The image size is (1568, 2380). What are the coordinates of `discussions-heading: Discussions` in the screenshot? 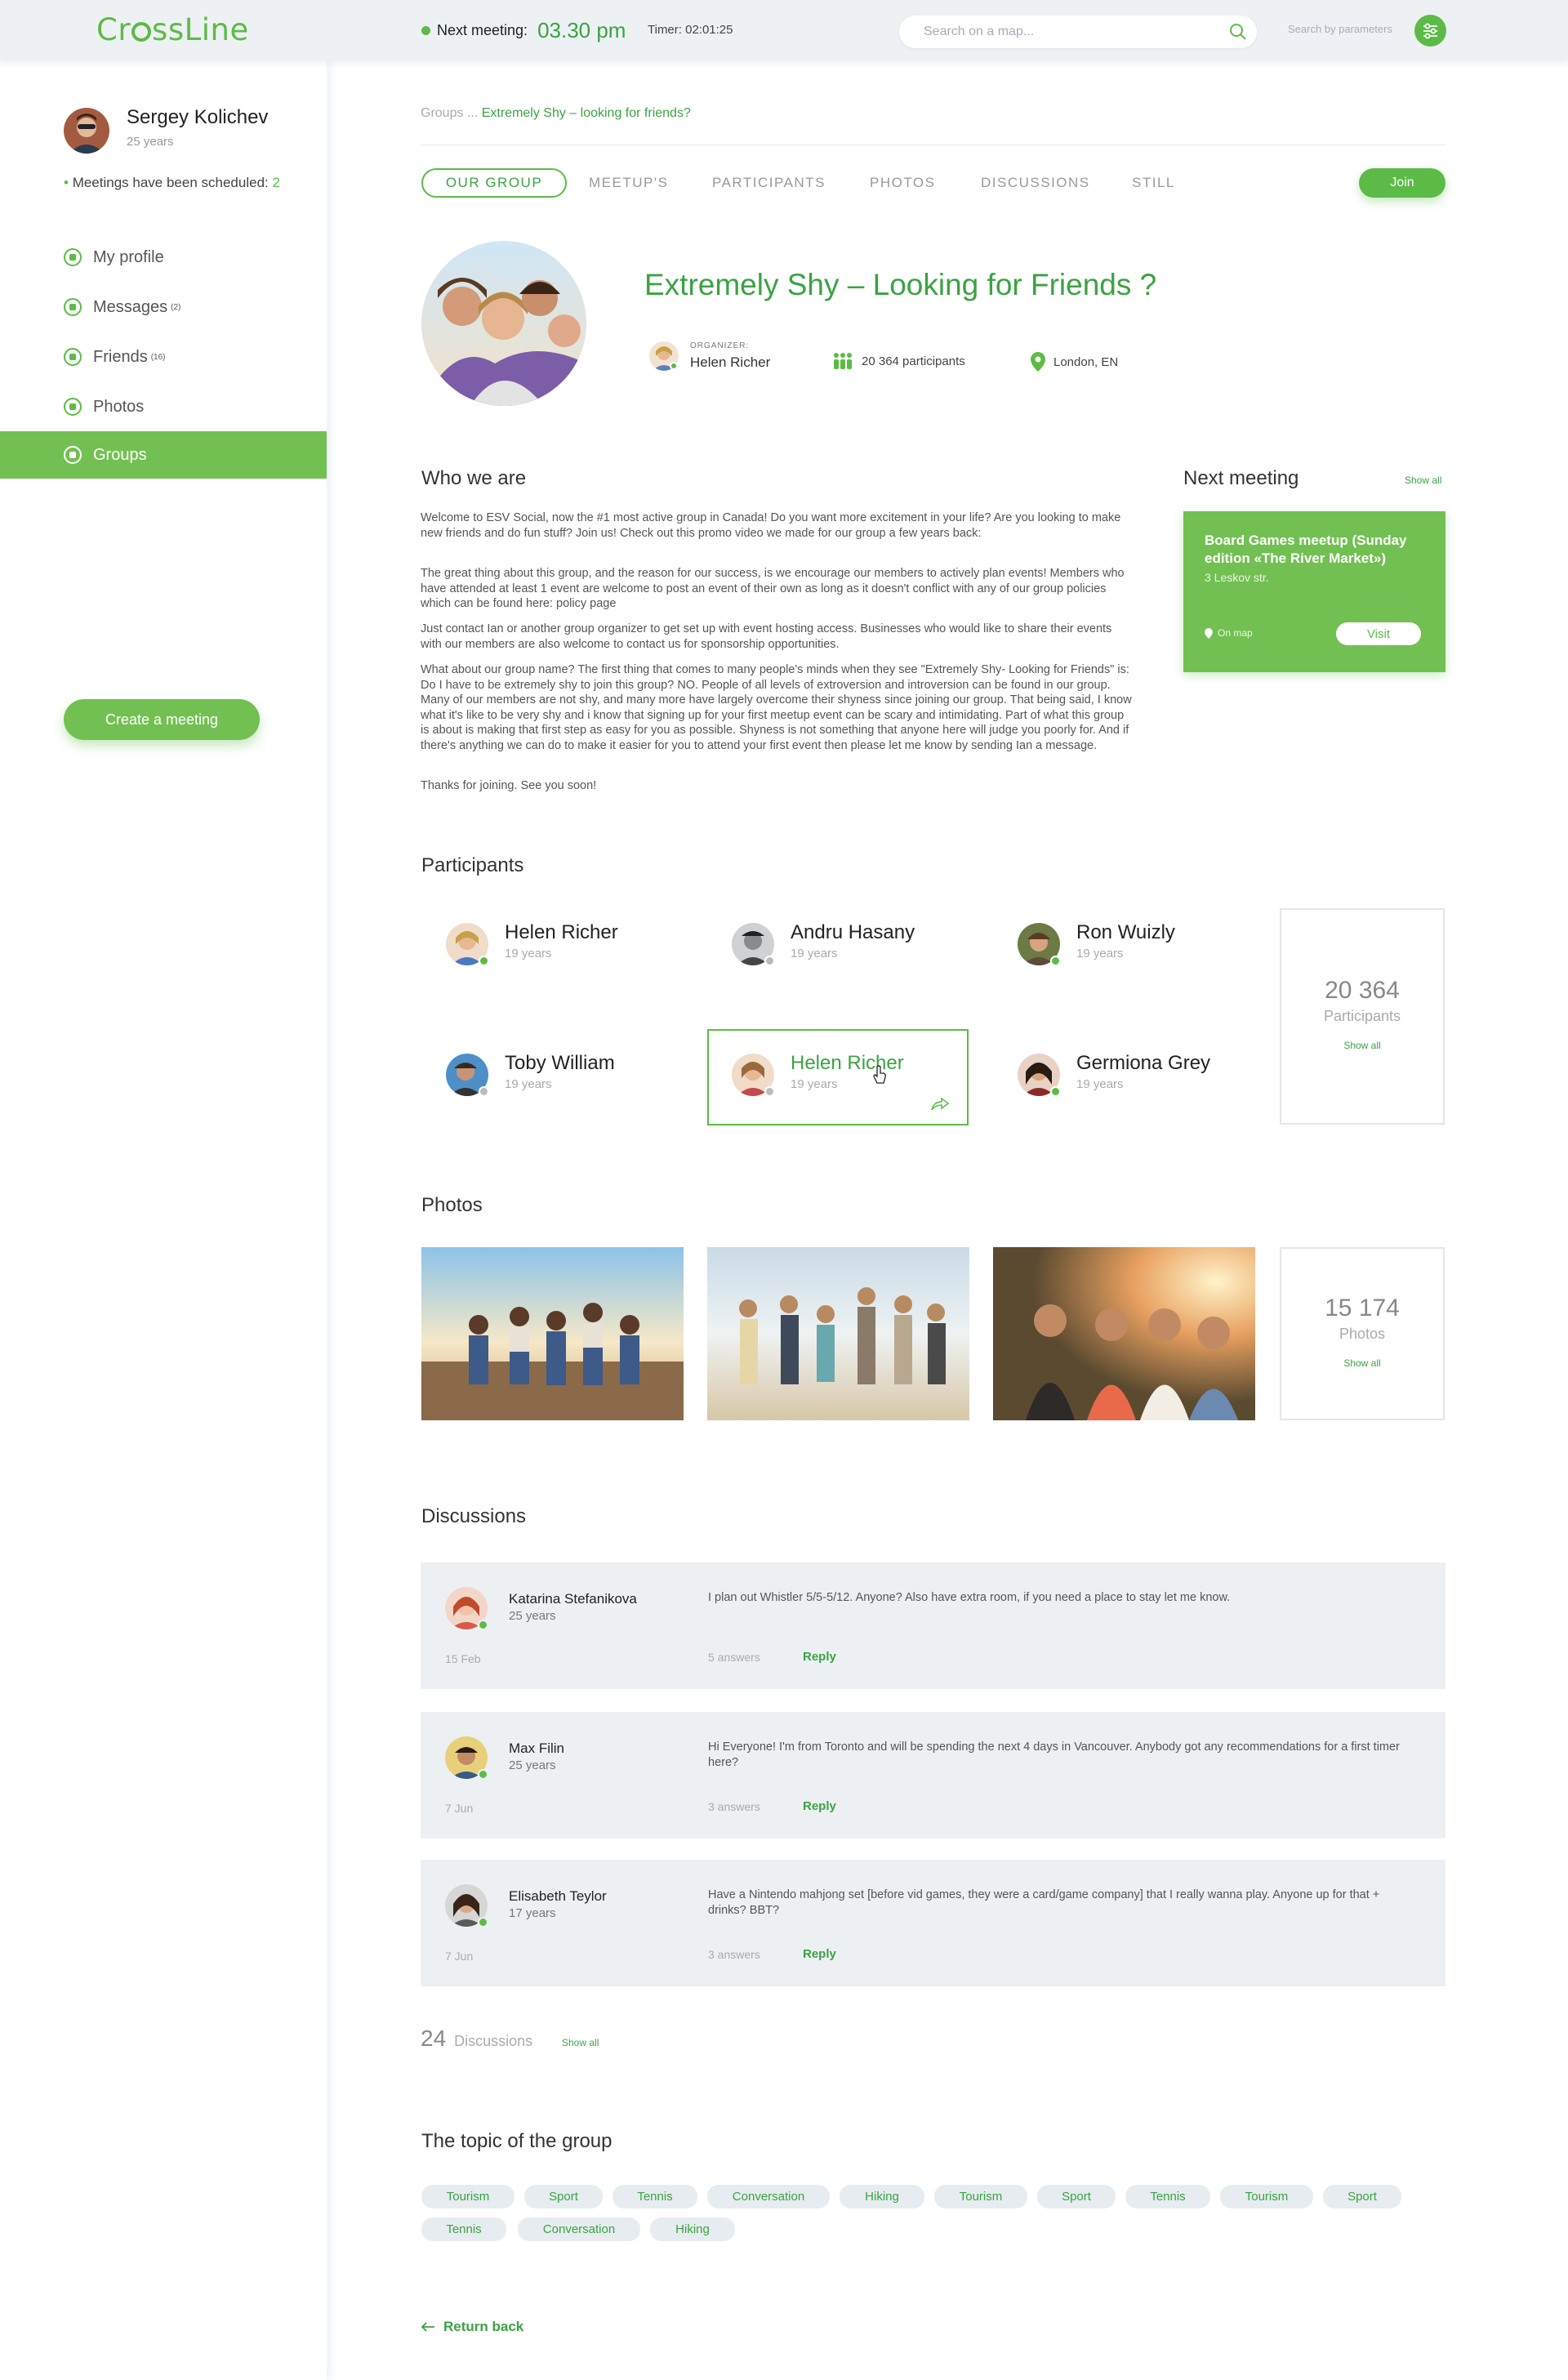 It's located at (474, 1516).